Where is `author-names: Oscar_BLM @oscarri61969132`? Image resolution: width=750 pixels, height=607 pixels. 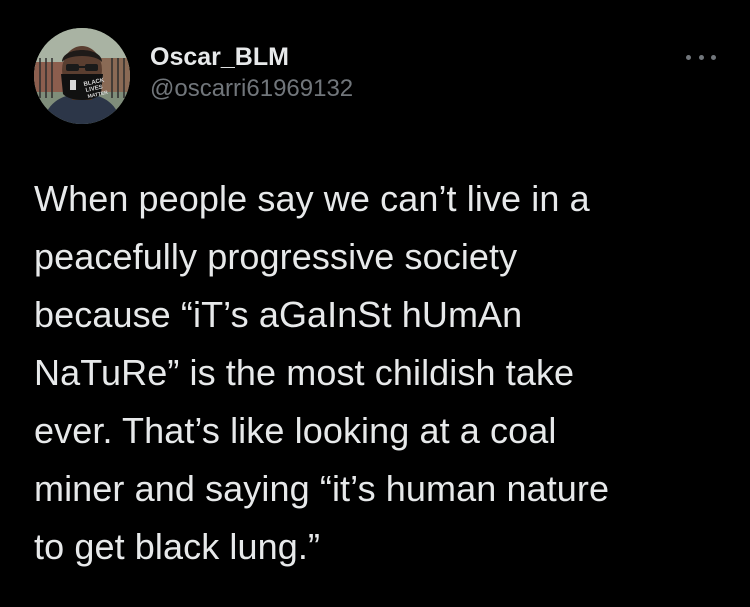 author-names: Oscar_BLM @oscarri61969132 is located at coordinates (251, 73).